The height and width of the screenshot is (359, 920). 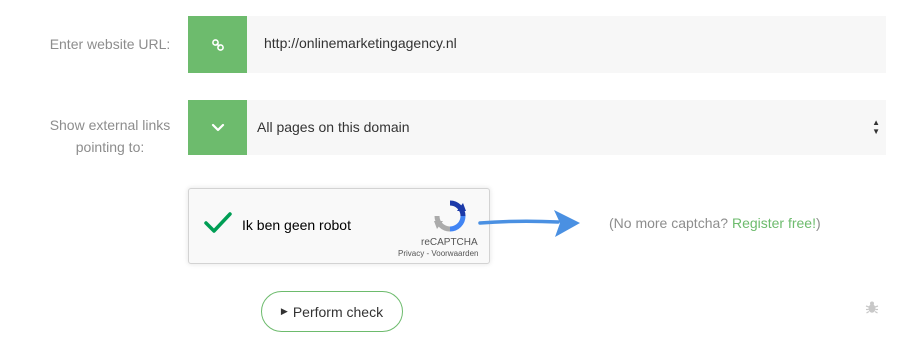 I want to click on link-icon, so click(x=217, y=44).